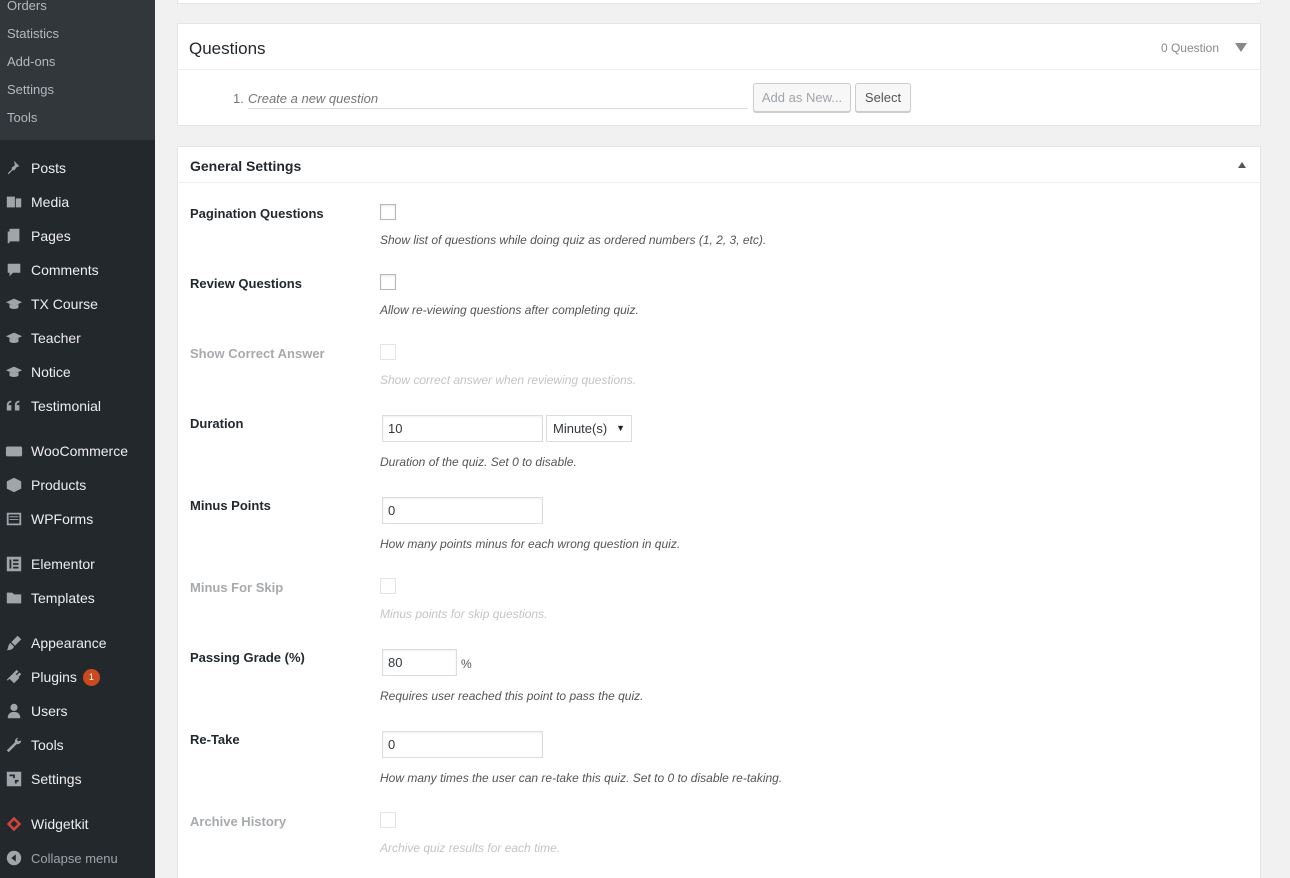 The height and width of the screenshot is (878, 1290). I want to click on dropdown-arrow-icon: ▼, so click(620, 428).